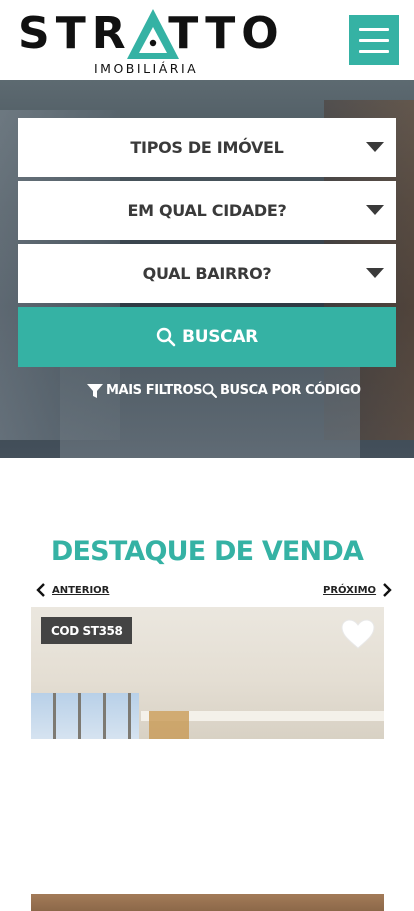 The height and width of the screenshot is (911, 414). I want to click on city-label: EM QUAL CIDADE?, so click(207, 210).